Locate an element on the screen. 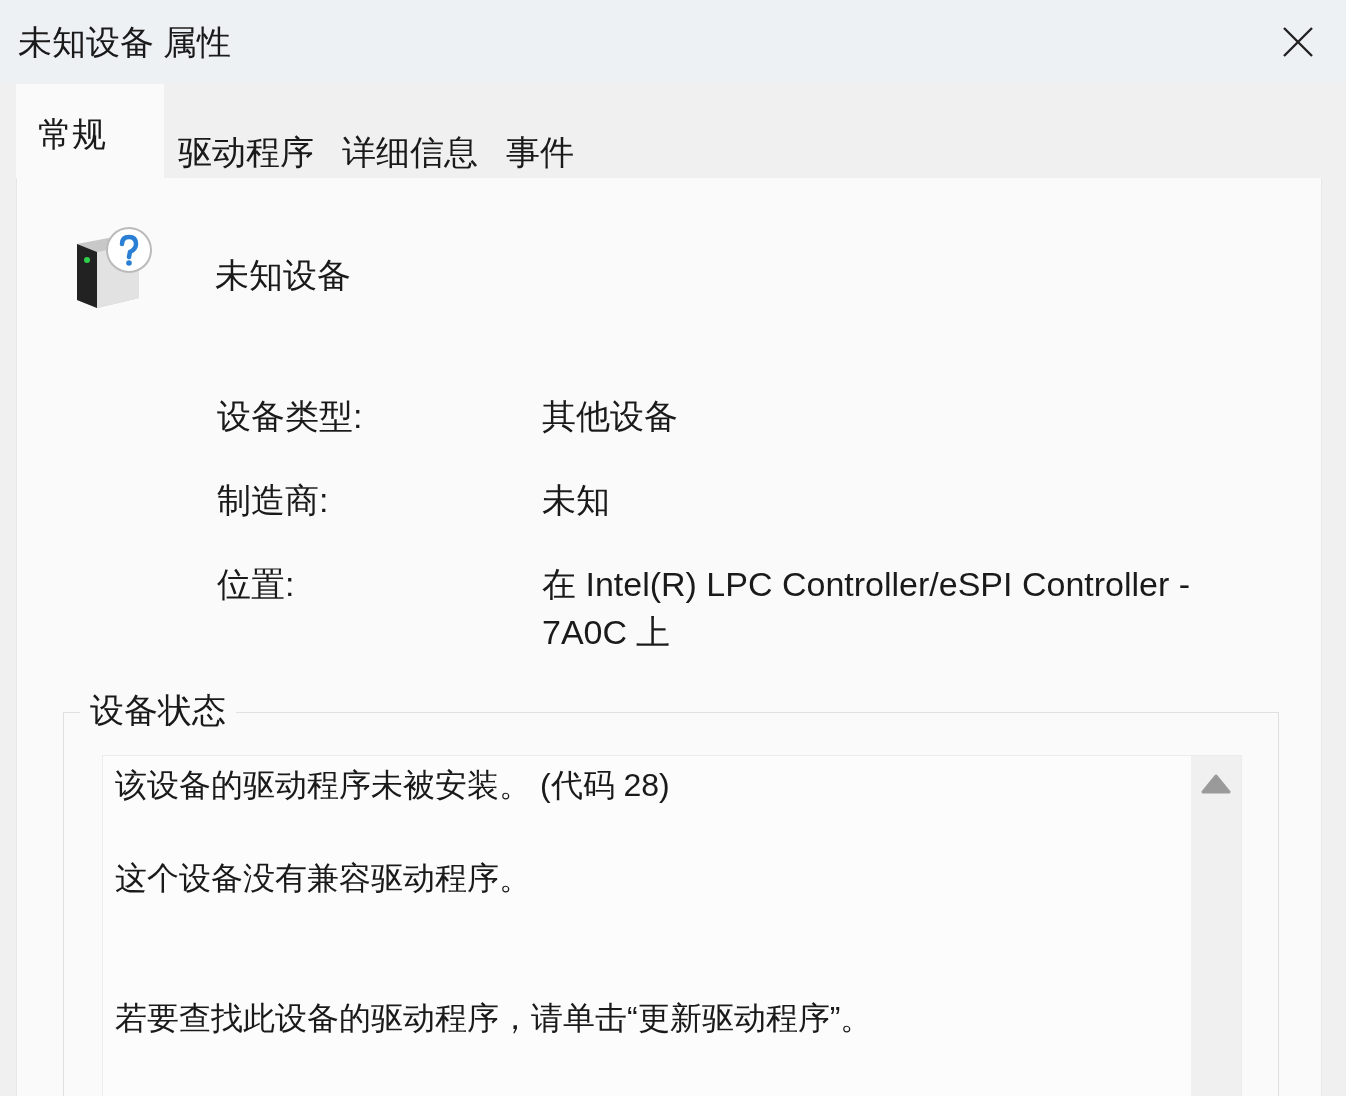 Image resolution: width=1346 pixels, height=1096 pixels. property-value: 在 Intel(R) LPC Controller/eSPI Controller - 7A0C 上 is located at coordinates (867, 608).